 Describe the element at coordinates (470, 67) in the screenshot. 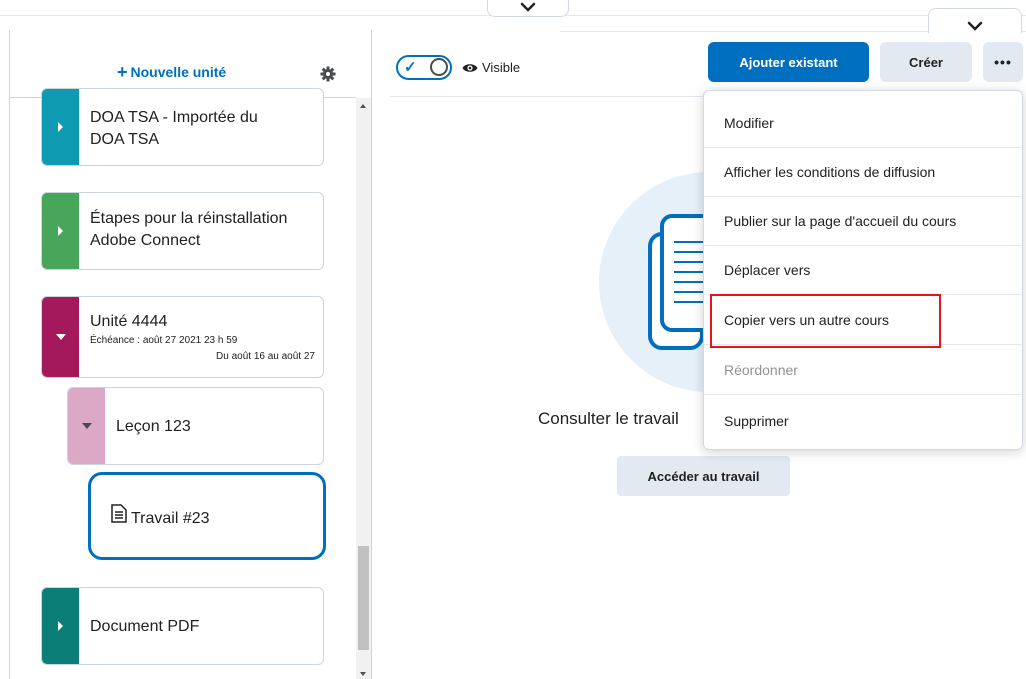

I see `eye-icon` at that location.